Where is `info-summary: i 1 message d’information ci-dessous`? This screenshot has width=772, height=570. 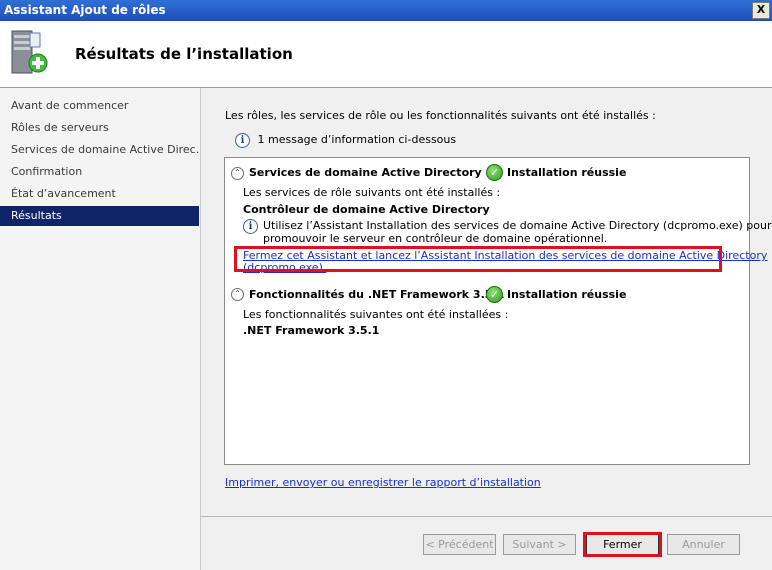 info-summary: i 1 message d’information ci-dessous is located at coordinates (345, 140).